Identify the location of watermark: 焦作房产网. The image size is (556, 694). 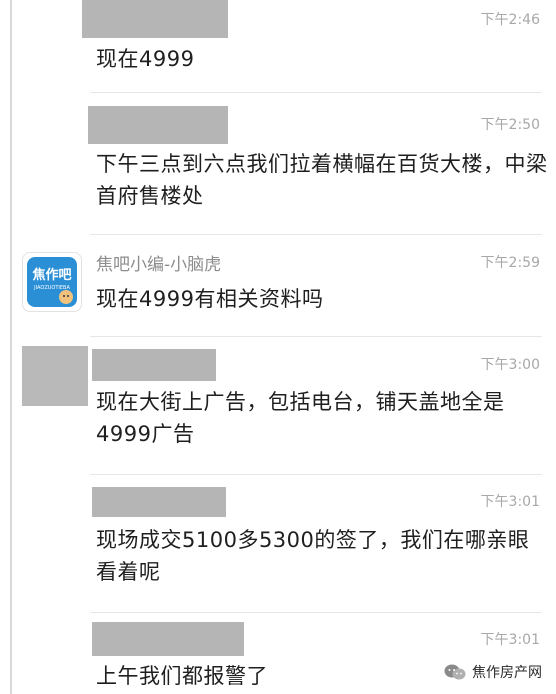
(493, 672).